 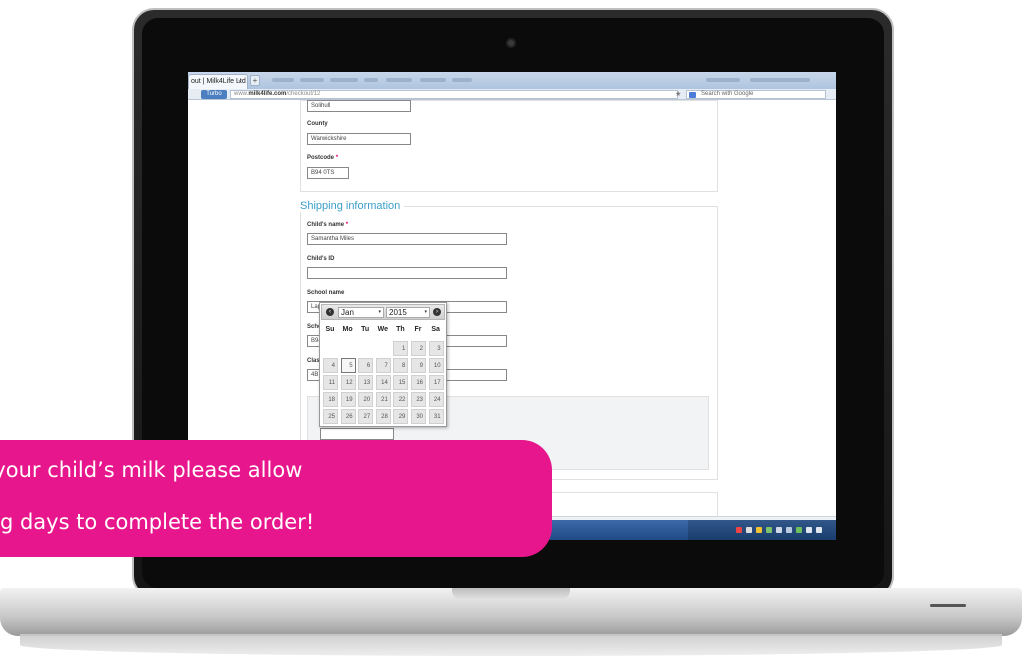 What do you see at coordinates (214, 94) in the screenshot?
I see `turbo-button: Turbo` at bounding box center [214, 94].